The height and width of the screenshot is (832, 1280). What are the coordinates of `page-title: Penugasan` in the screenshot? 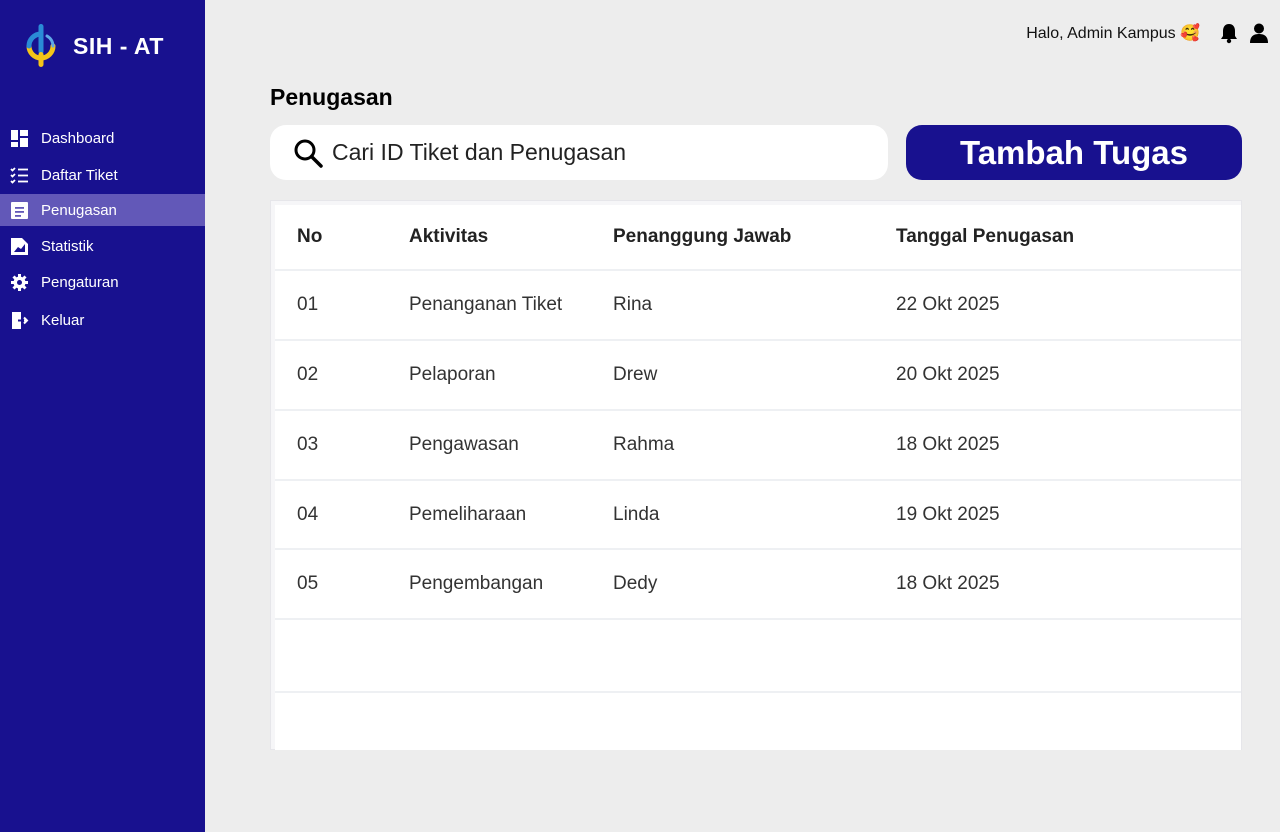 It's located at (331, 97).